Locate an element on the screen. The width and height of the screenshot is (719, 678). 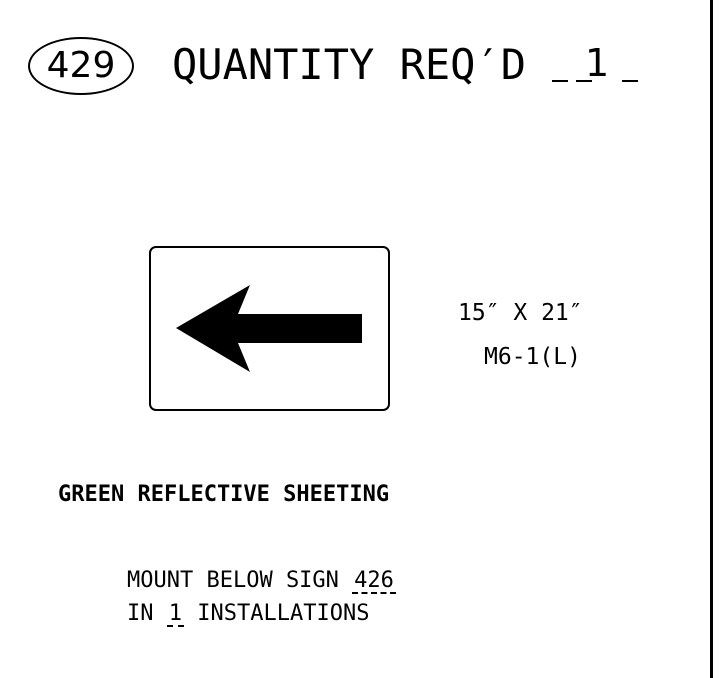
sign-number-oval: 429 is located at coordinates (81, 66).